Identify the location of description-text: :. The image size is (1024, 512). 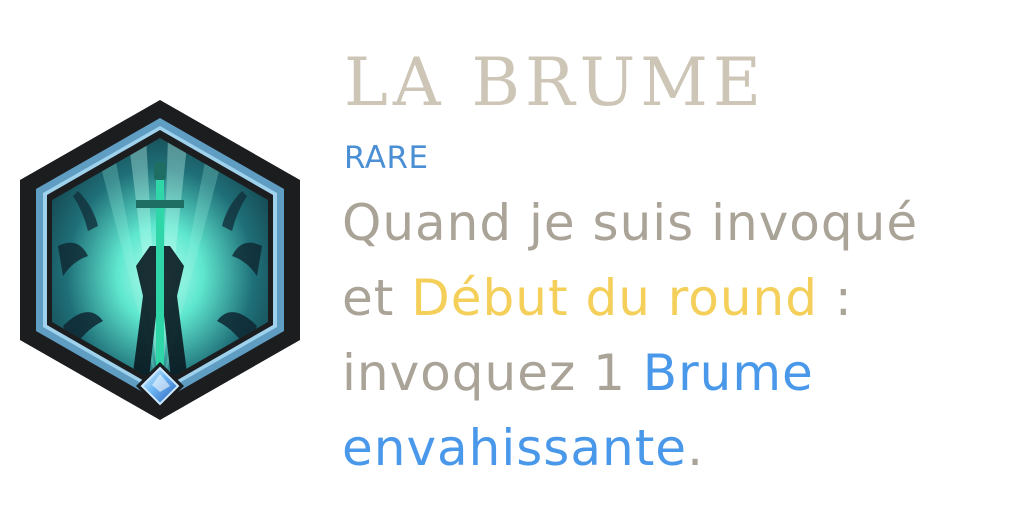
(835, 298).